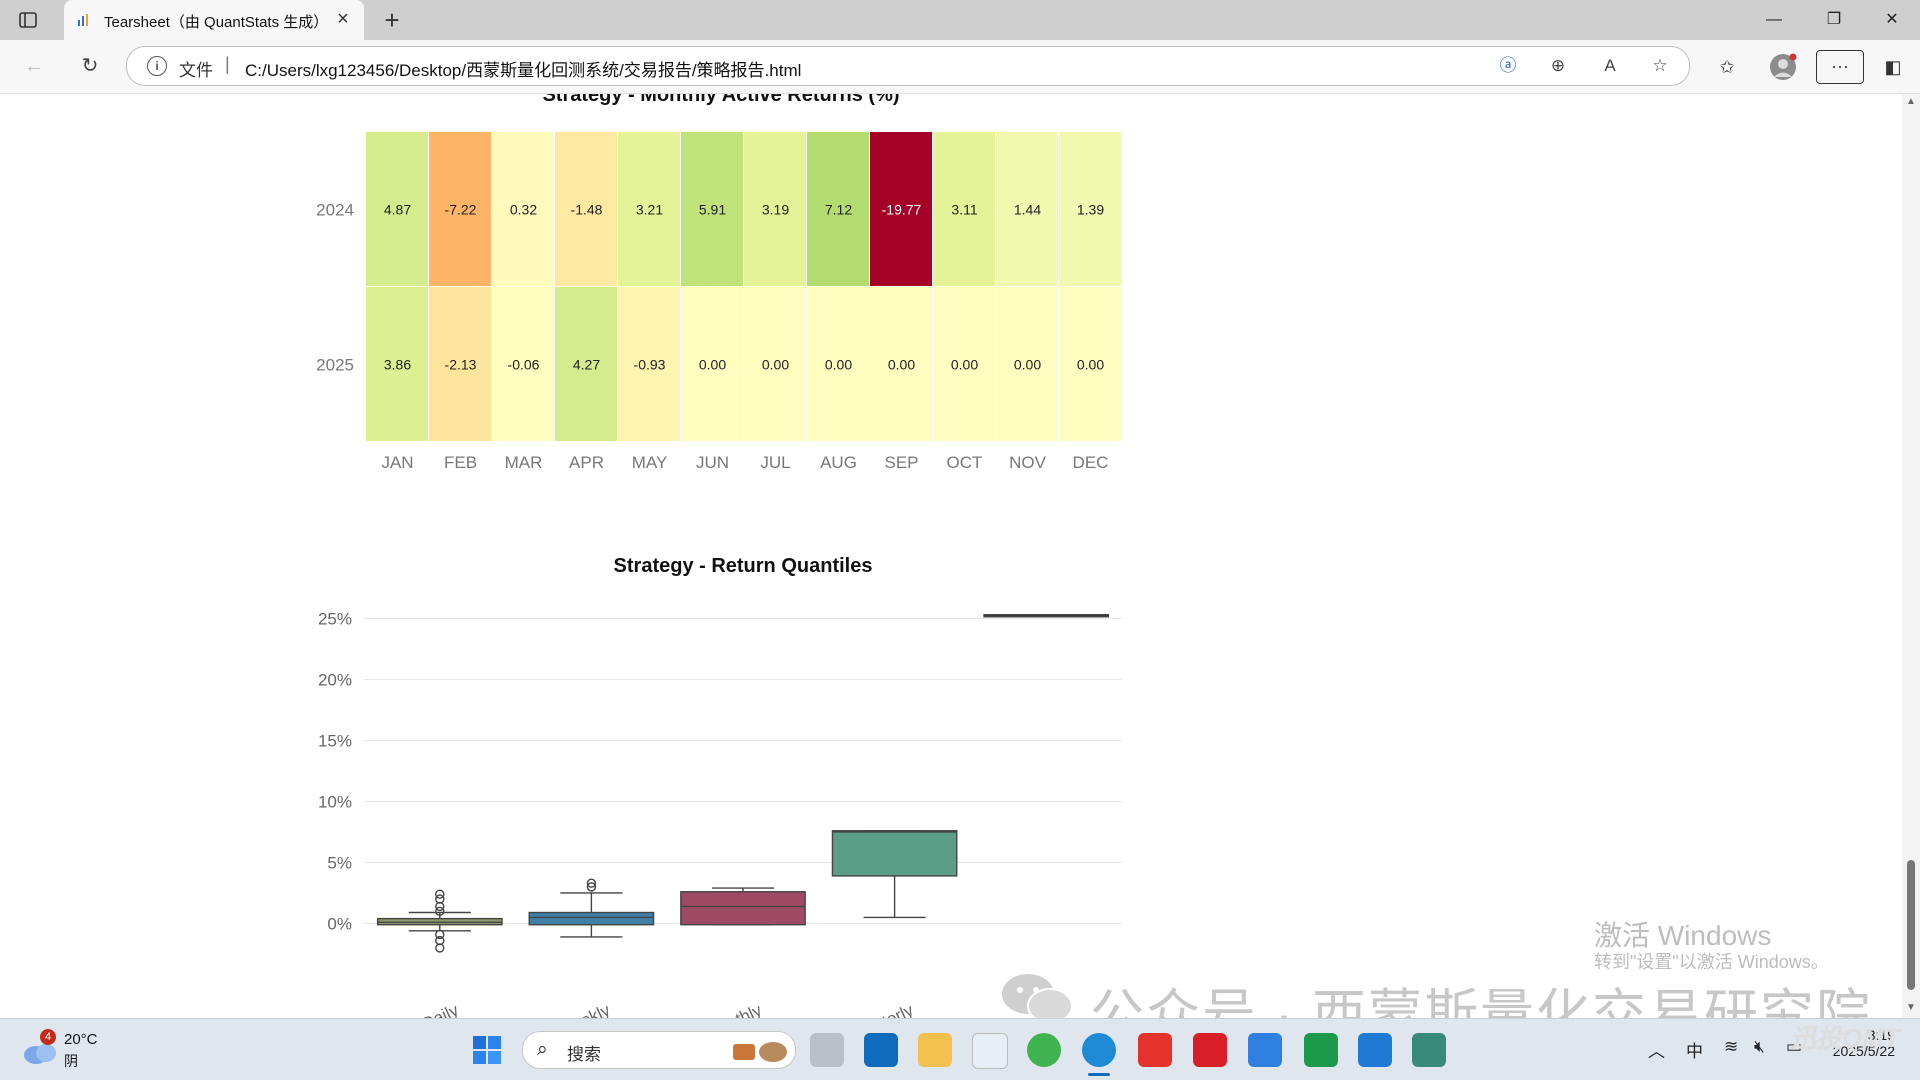 This screenshot has height=1080, width=1920. I want to click on y-tick-label: 10%, so click(335, 801).